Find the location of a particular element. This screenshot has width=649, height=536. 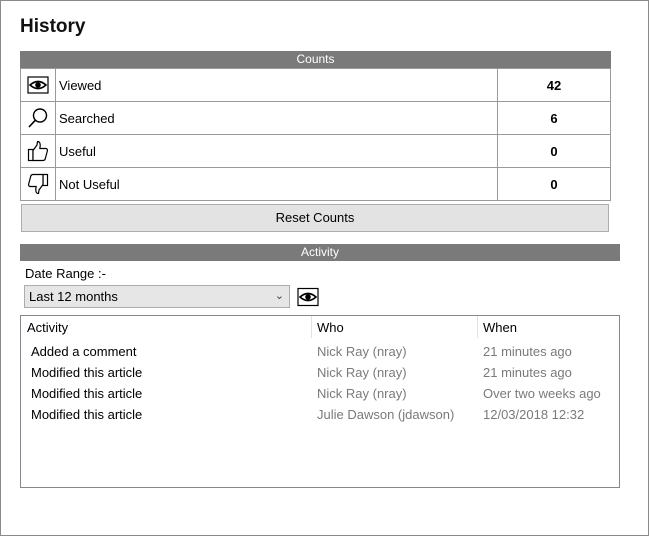

activity-list-header: Activity Who When is located at coordinates (320, 327).